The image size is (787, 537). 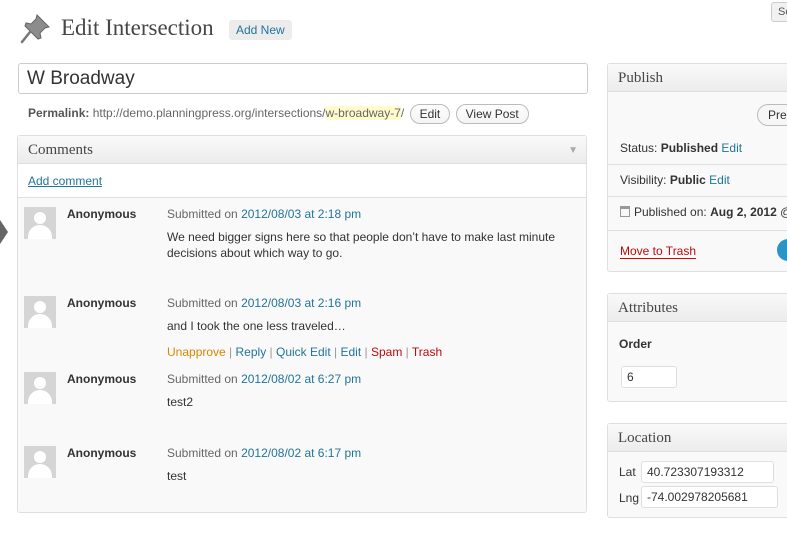 I want to click on lat-label: Lat, so click(x=627, y=472).